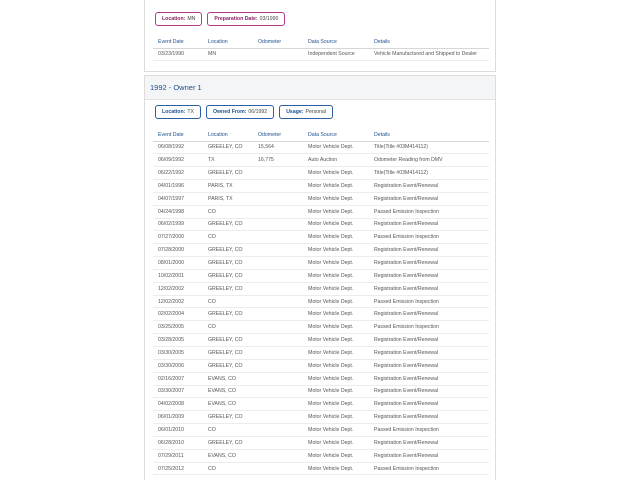 The image size is (640, 480). What do you see at coordinates (178, 148) in the screenshot?
I see `event-date-cell: 06/08/1992` at bounding box center [178, 148].